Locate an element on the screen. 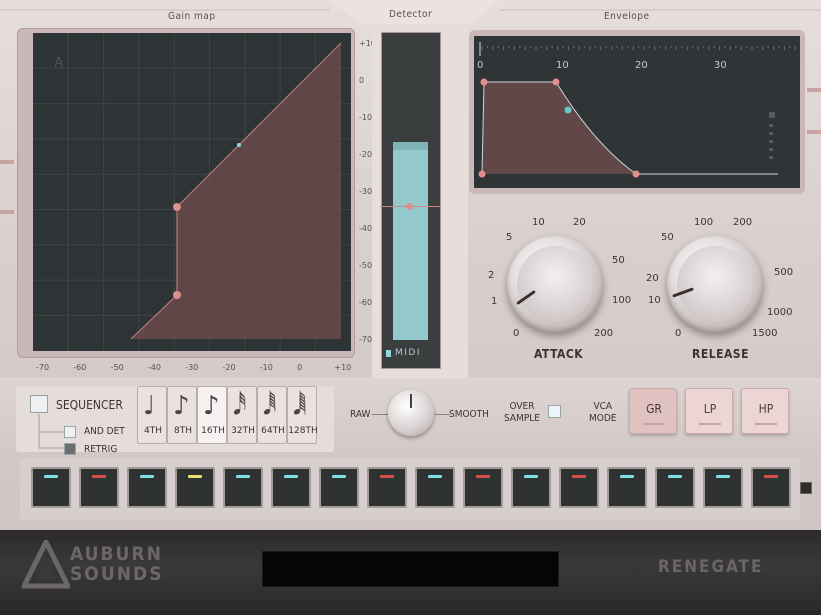  note-button-8th: ♪ 8TH is located at coordinates (182, 415).